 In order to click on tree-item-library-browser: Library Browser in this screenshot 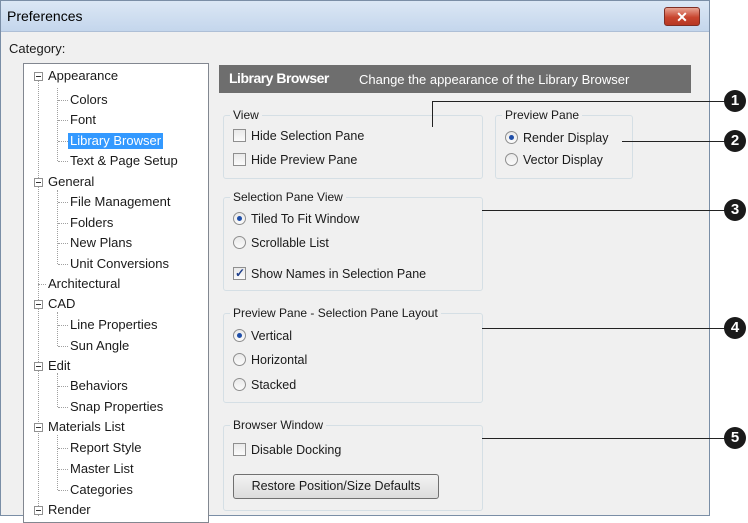, I will do `click(116, 141)`.